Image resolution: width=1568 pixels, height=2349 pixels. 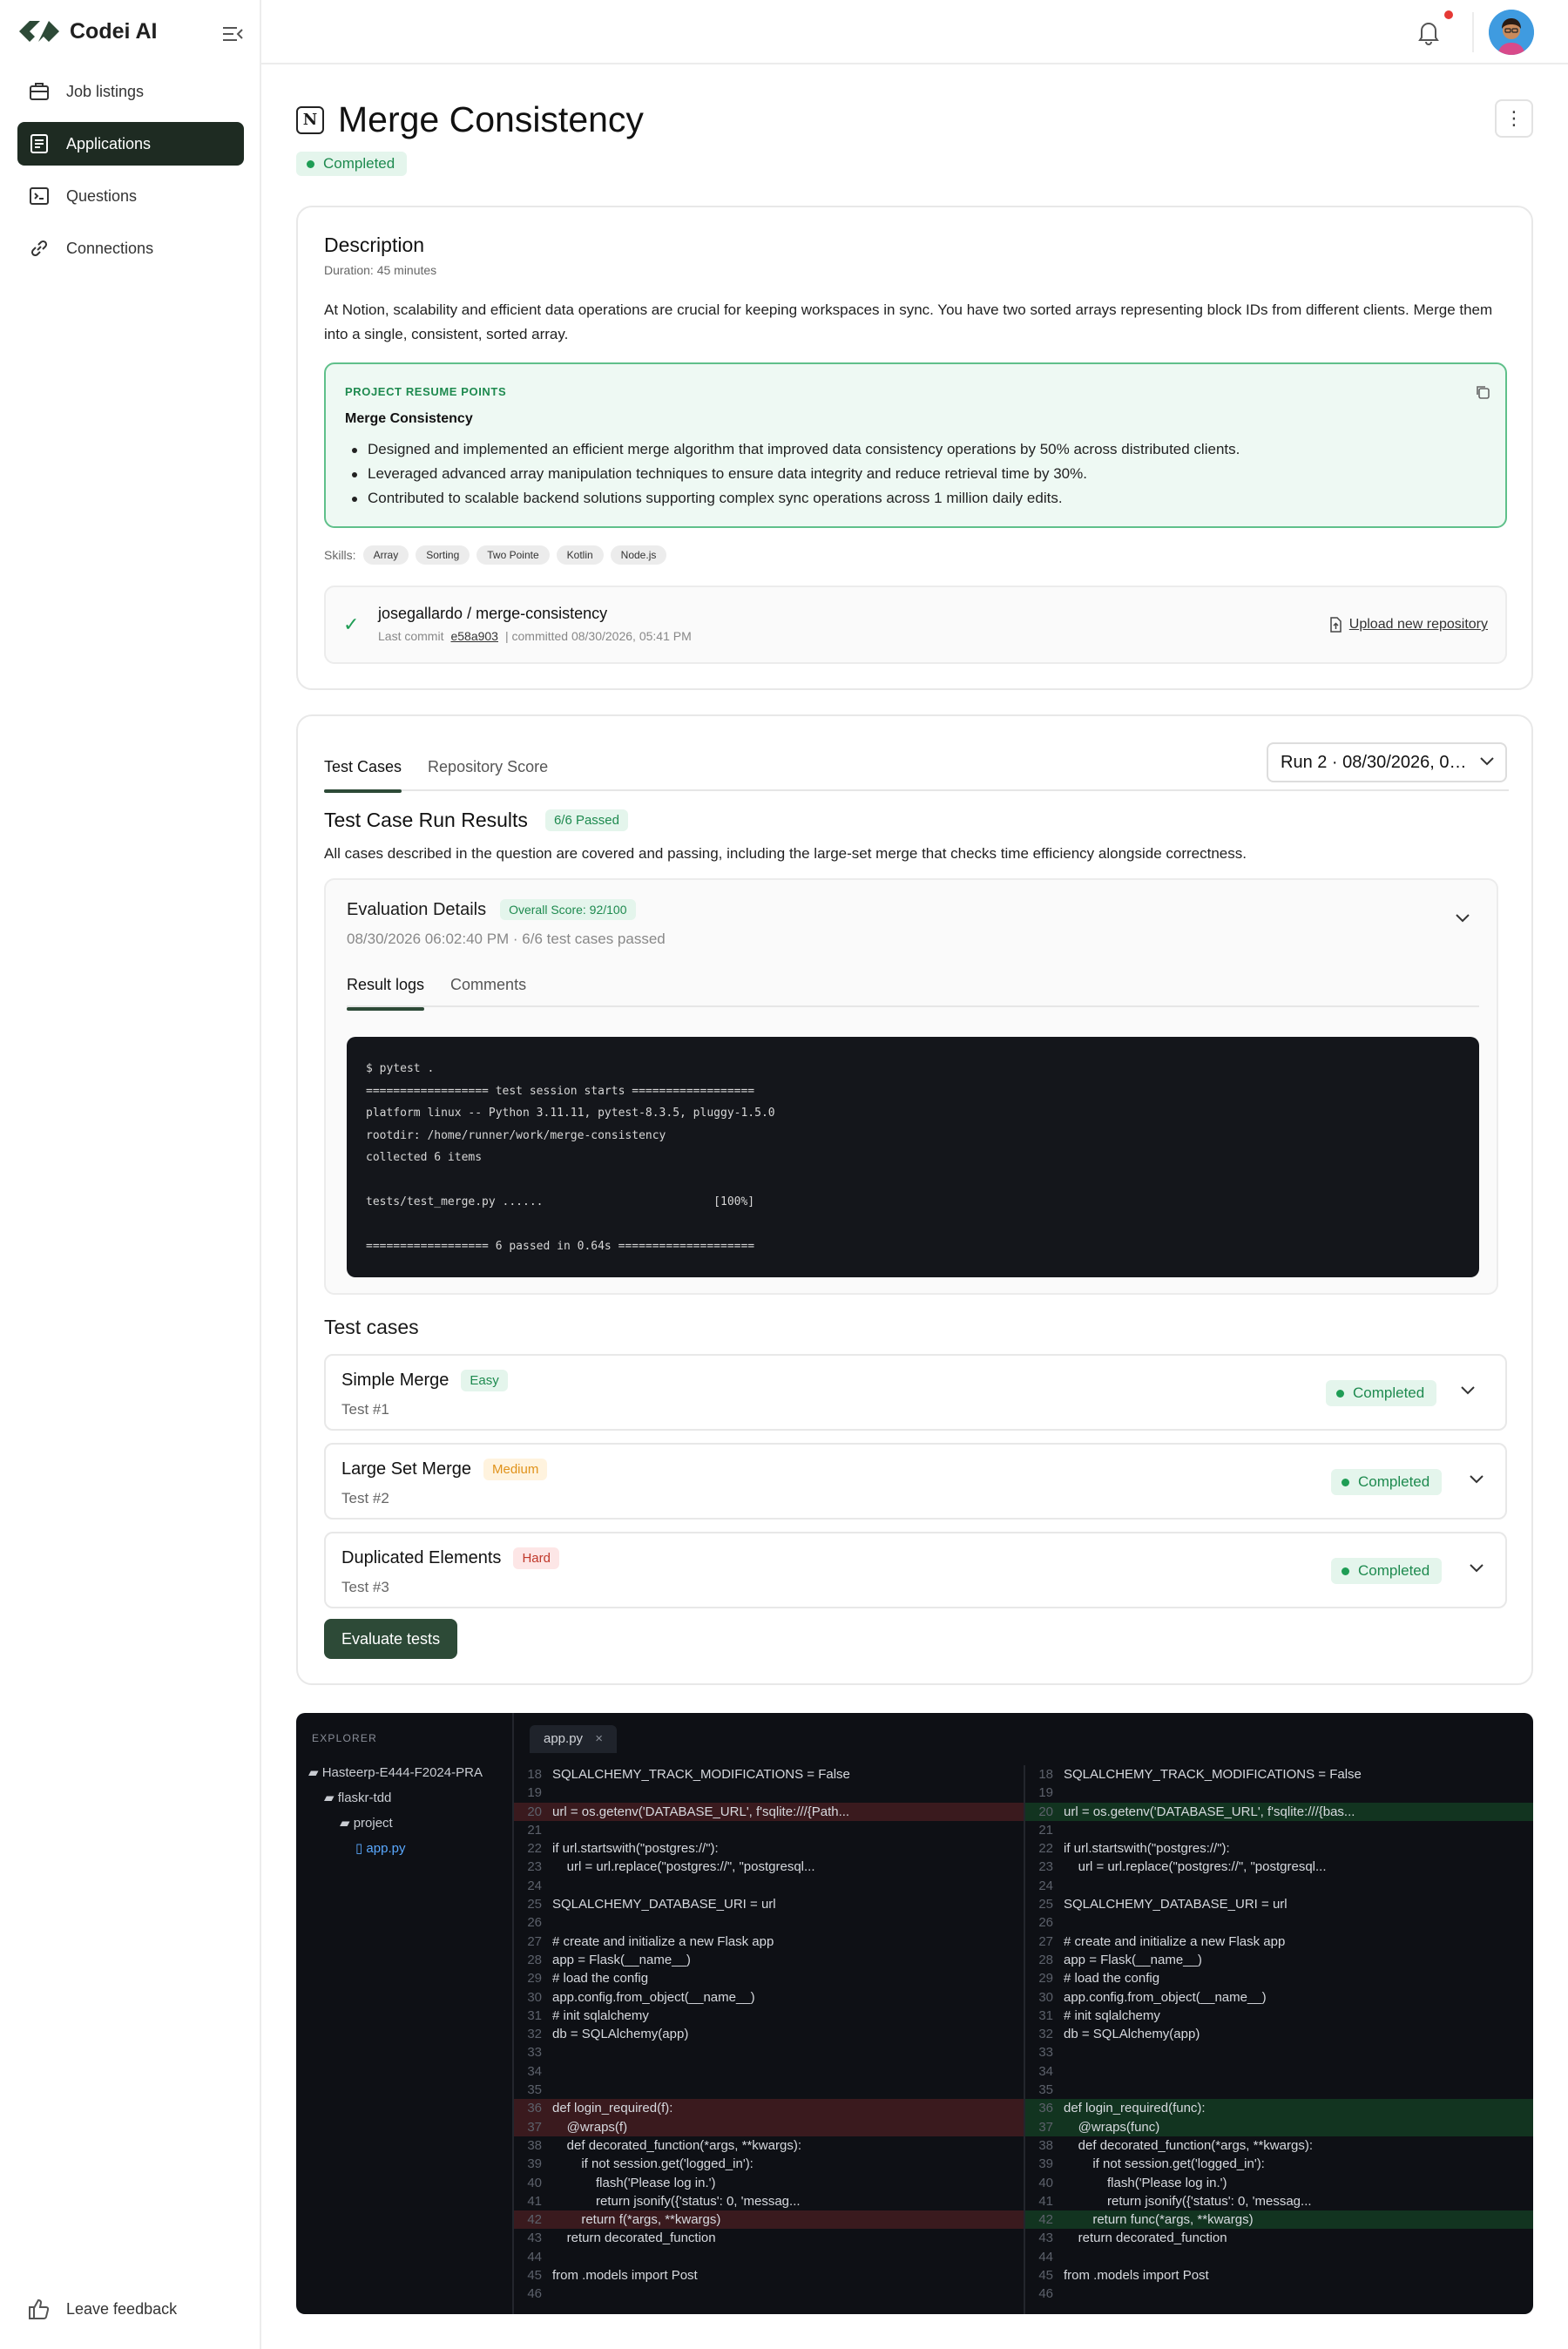 I want to click on difficulty-badge: Easy, so click(x=485, y=1380).